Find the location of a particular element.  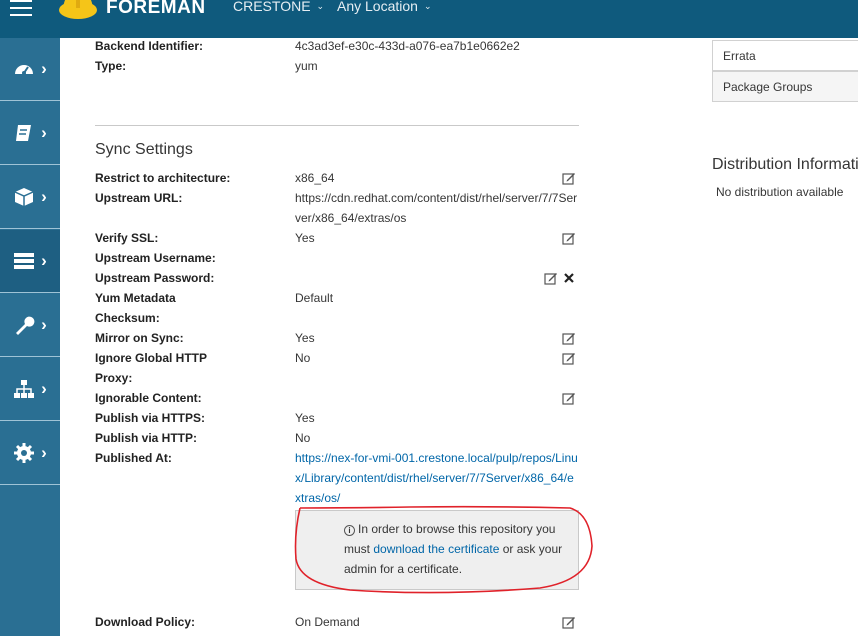

type-label: Type: is located at coordinates (111, 66).